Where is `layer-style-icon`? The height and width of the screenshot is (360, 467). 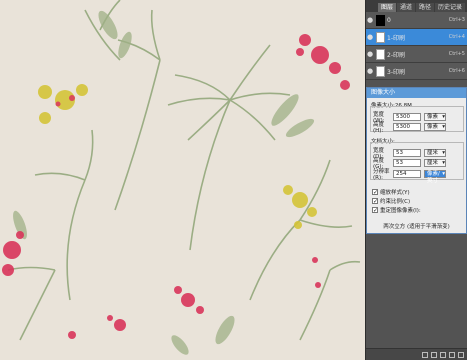 layer-style-icon is located at coordinates (434, 354).